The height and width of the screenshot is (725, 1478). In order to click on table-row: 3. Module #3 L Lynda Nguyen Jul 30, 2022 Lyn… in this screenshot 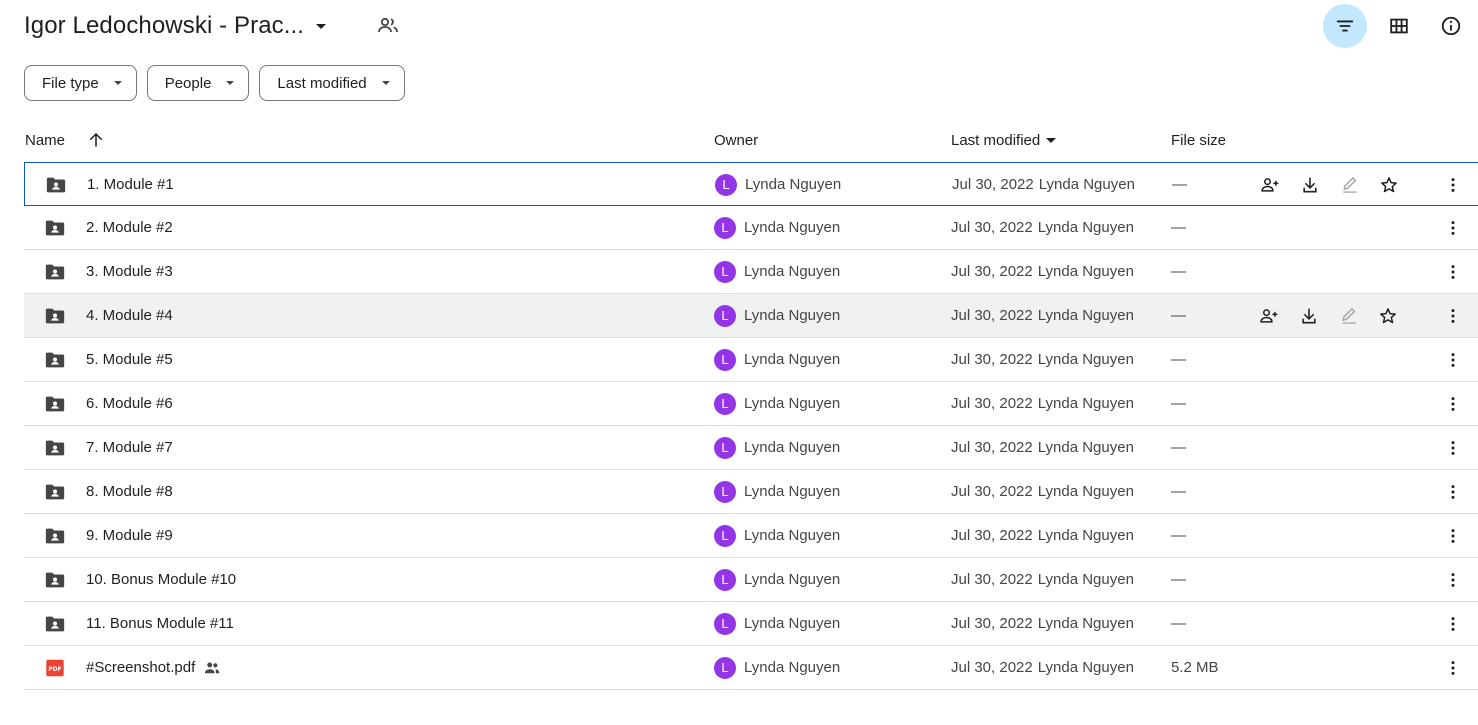, I will do `click(751, 272)`.